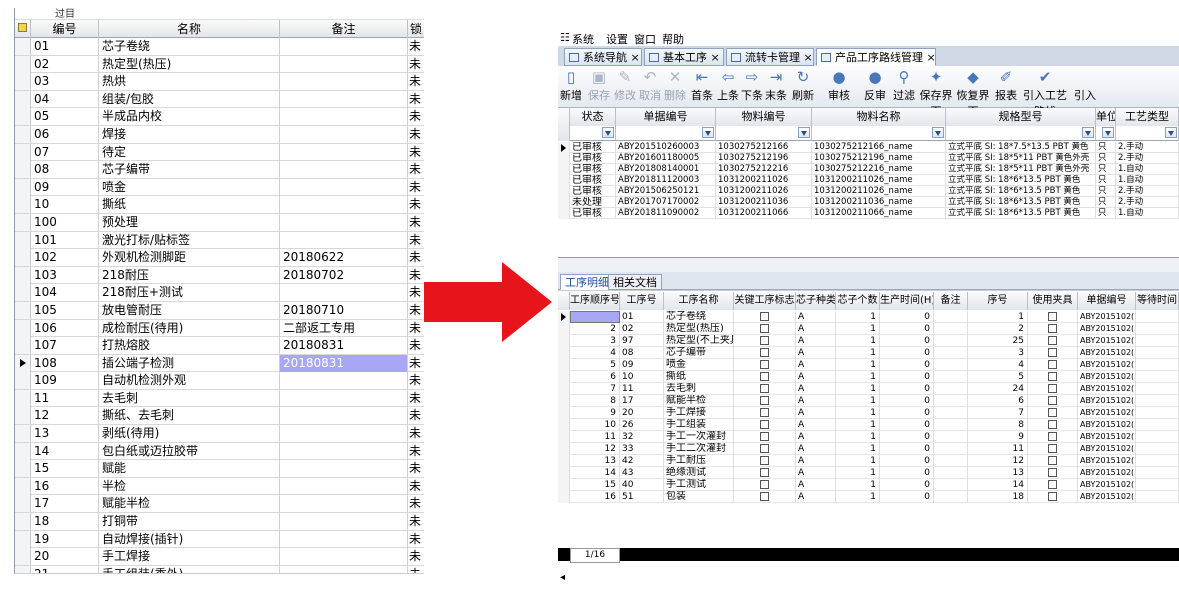  What do you see at coordinates (65, 416) in the screenshot?
I see `code-cell: 12` at bounding box center [65, 416].